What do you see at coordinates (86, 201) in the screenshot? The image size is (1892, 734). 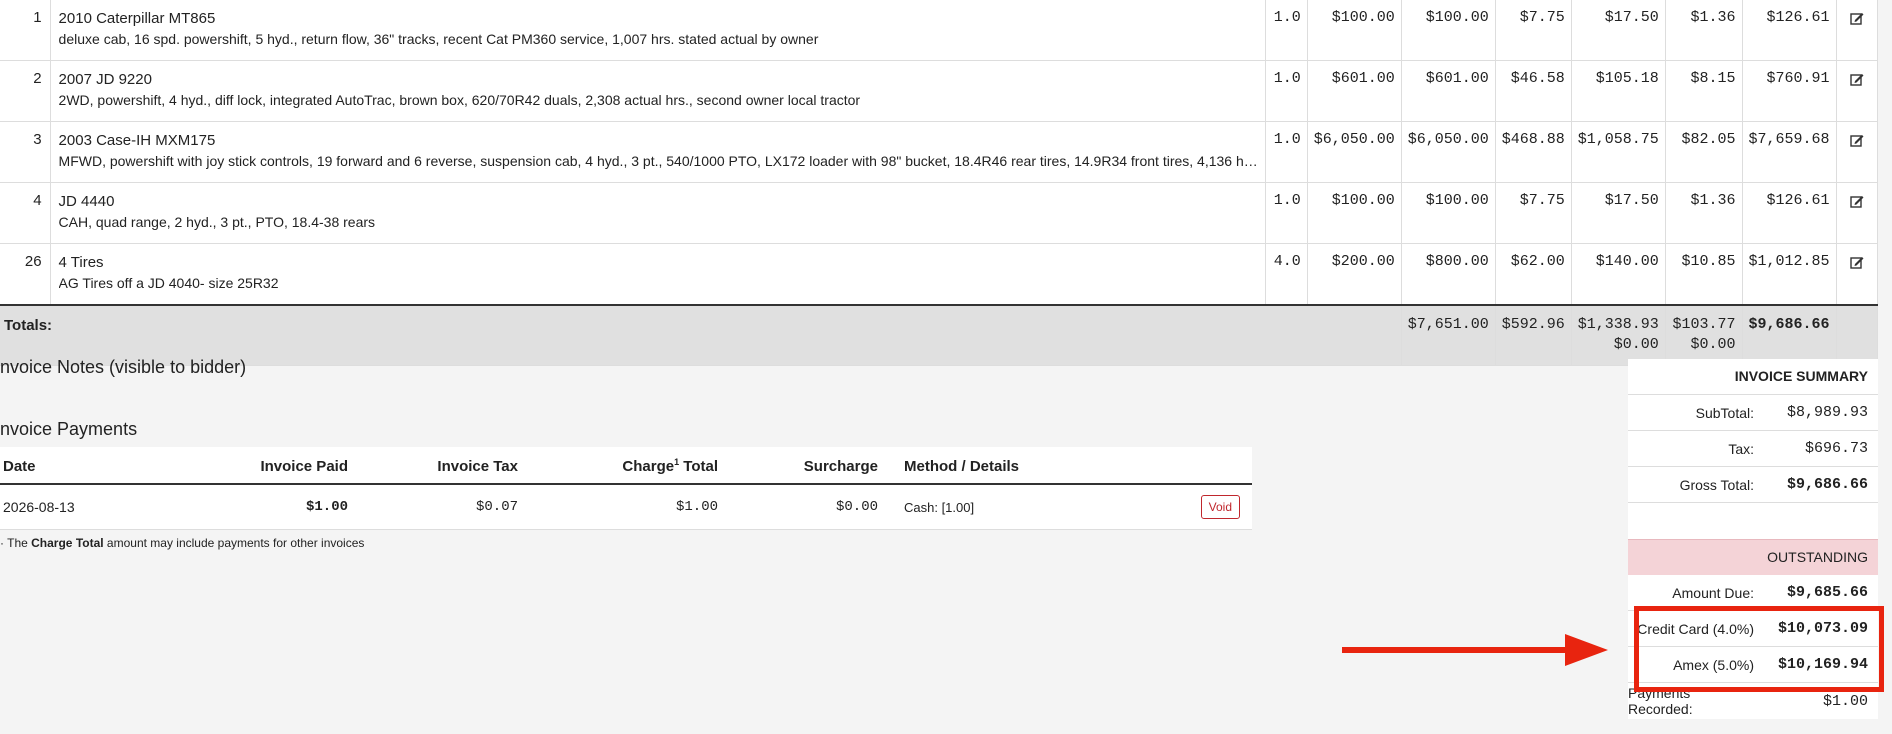 I see `item-title: JD 4440` at bounding box center [86, 201].